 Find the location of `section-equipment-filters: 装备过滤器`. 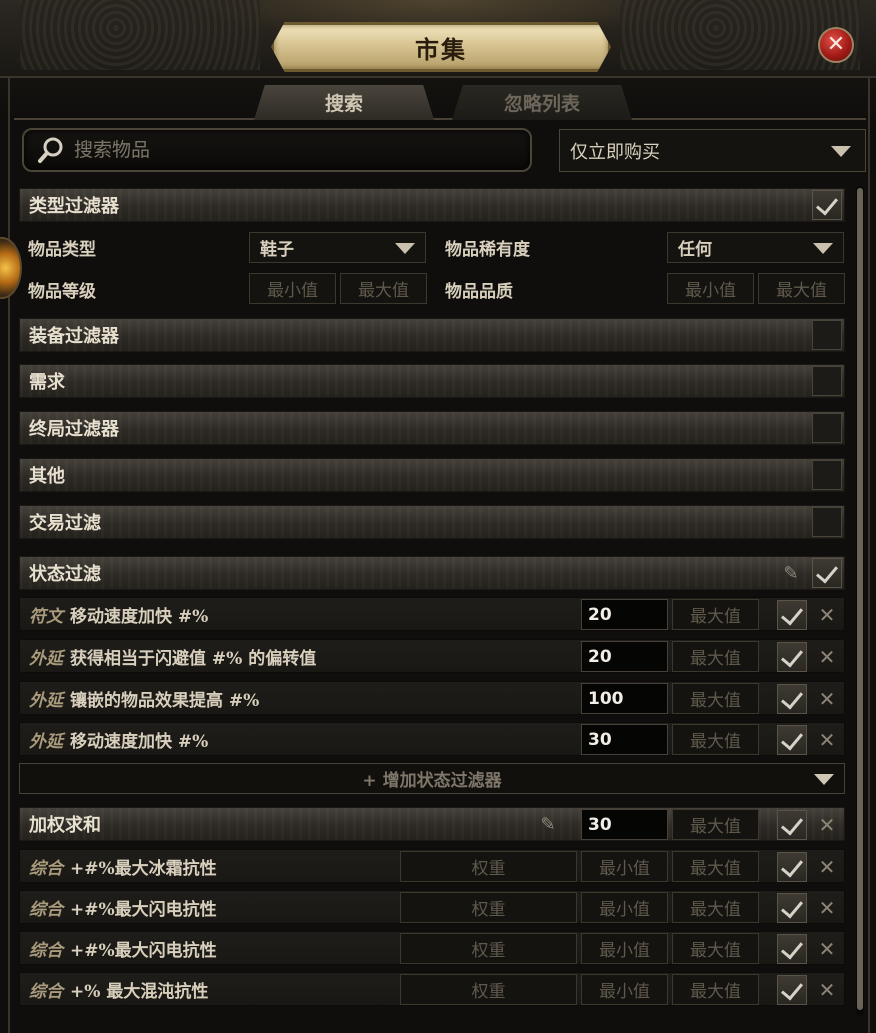

section-equipment-filters: 装备过滤器 is located at coordinates (432, 335).